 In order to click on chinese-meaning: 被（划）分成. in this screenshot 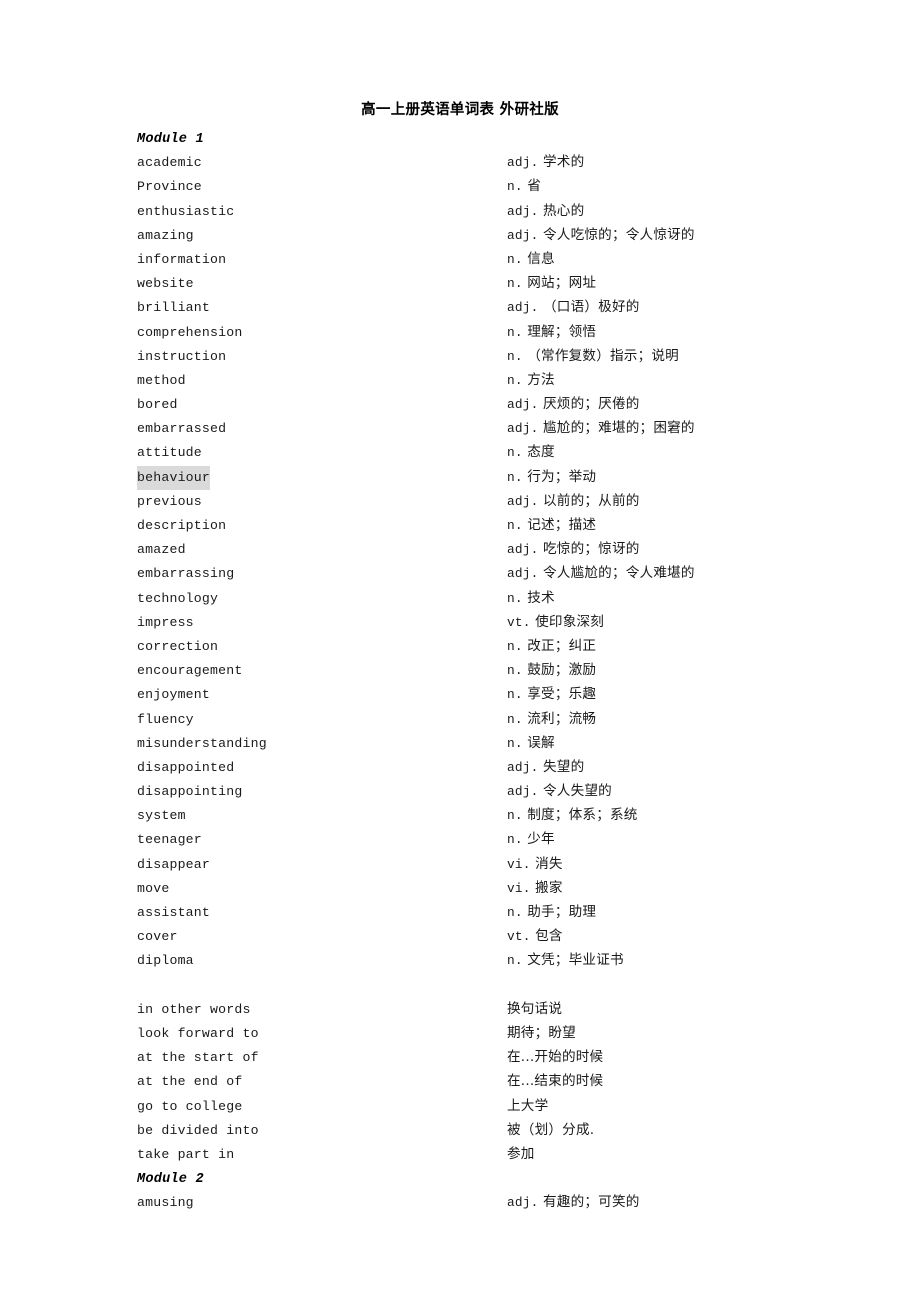, I will do `click(551, 1129)`.